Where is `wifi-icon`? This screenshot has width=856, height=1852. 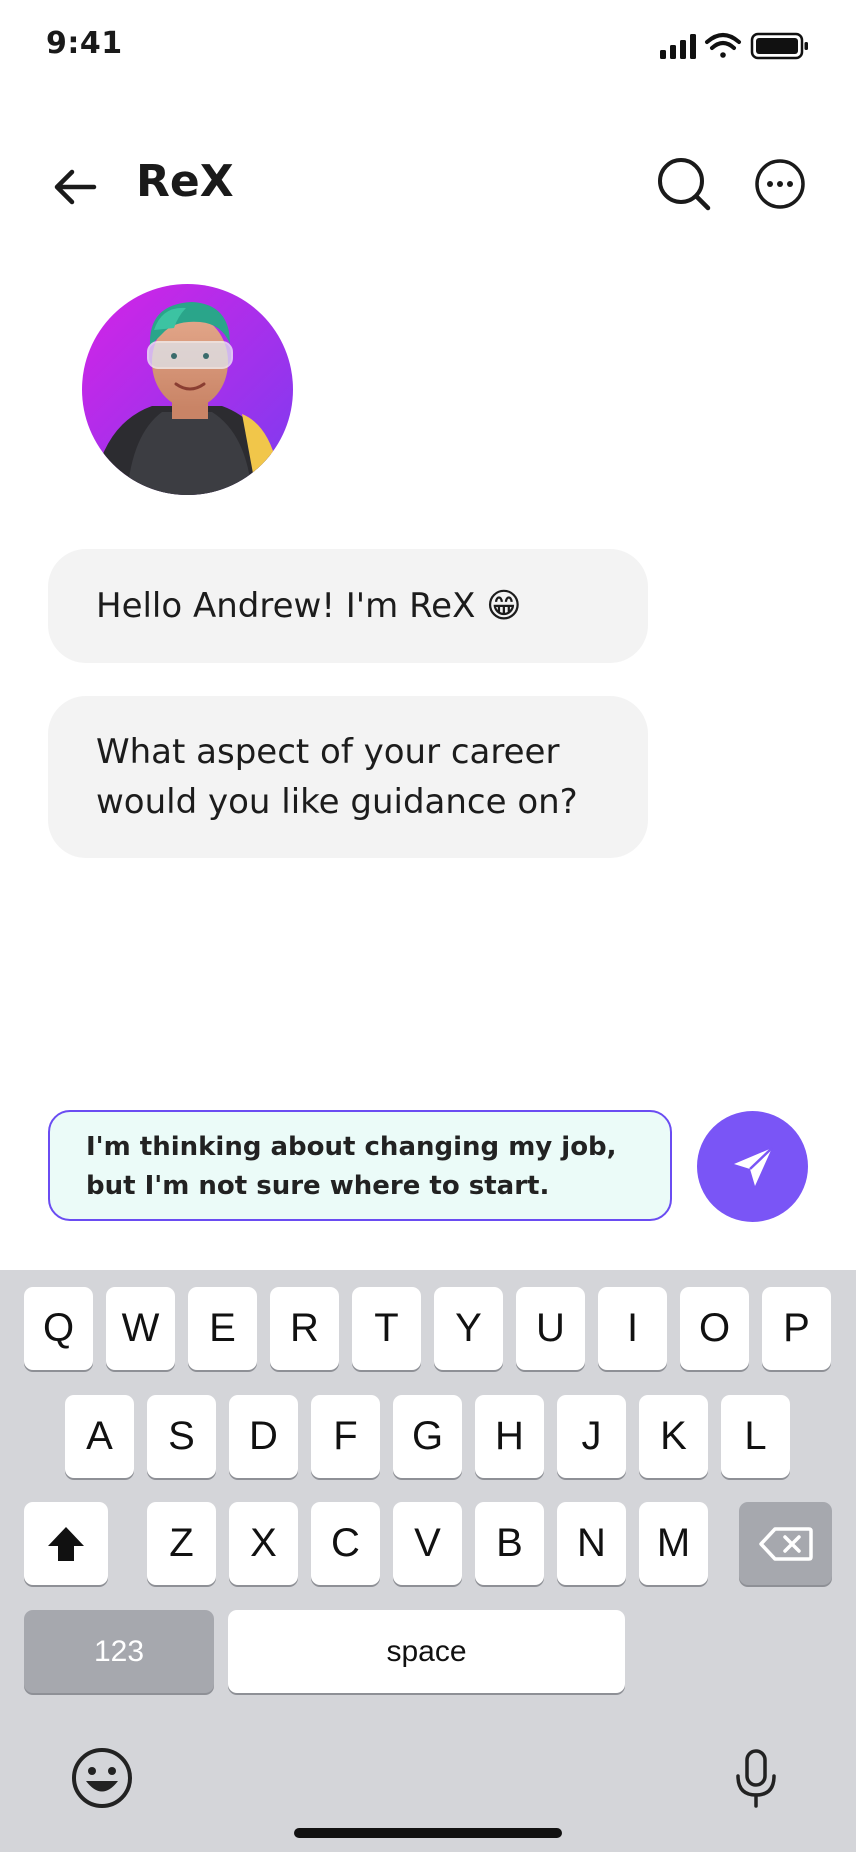 wifi-icon is located at coordinates (723, 45).